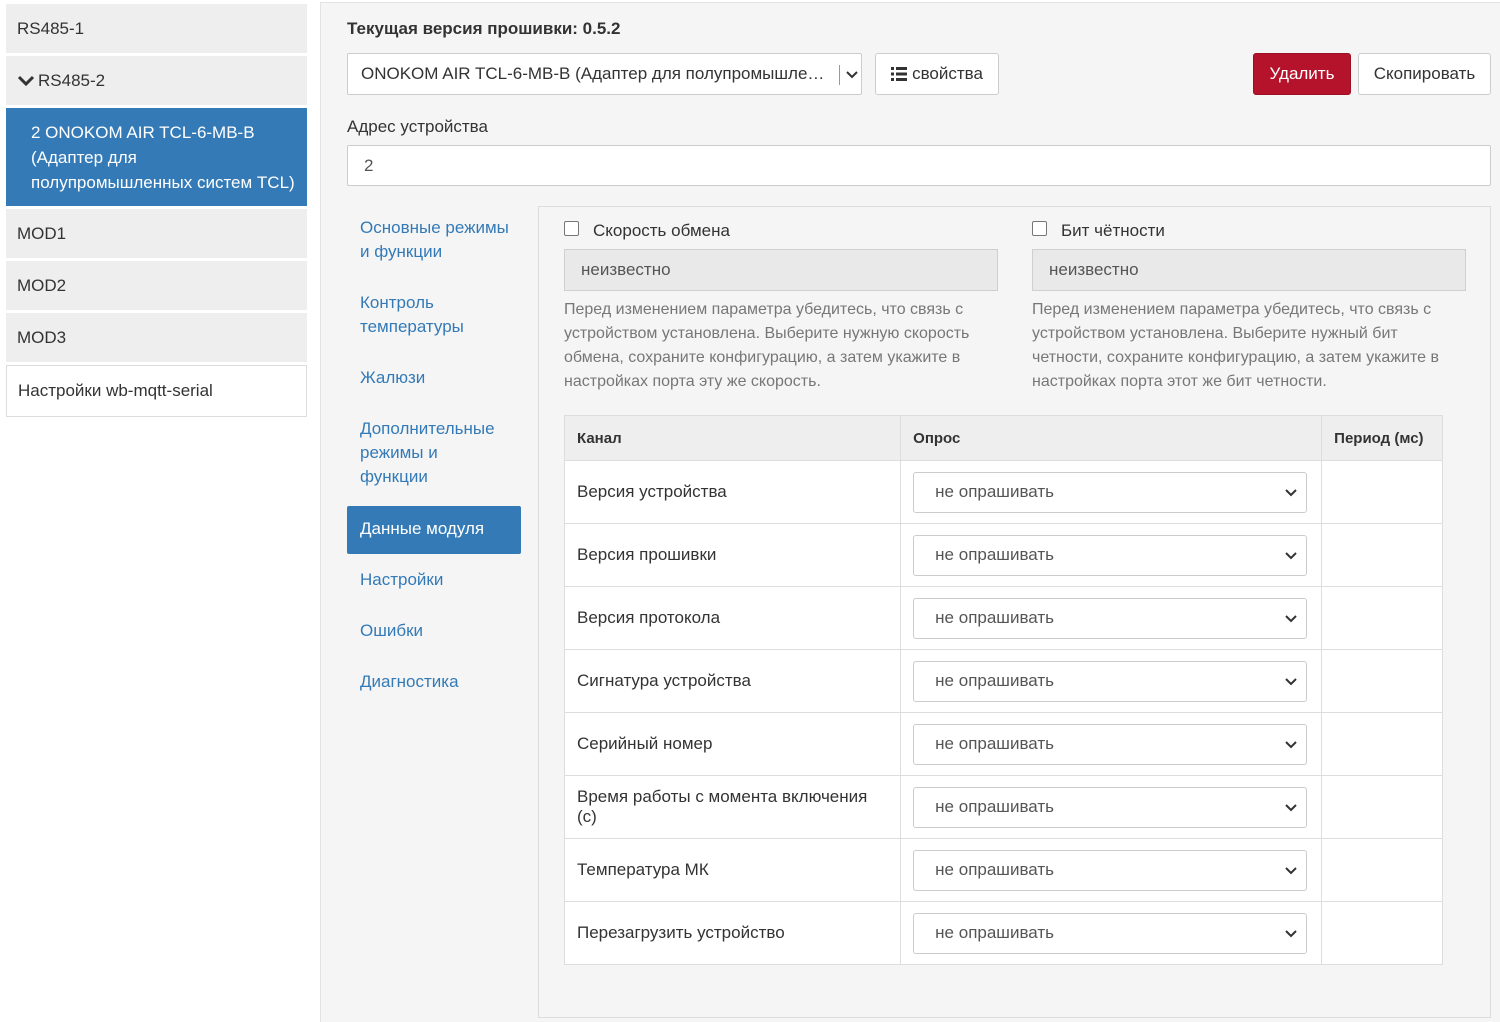 The image size is (1500, 1022). Describe the element at coordinates (434, 315) in the screenshot. I see `tab-temperature-control: Контроль температуры` at that location.